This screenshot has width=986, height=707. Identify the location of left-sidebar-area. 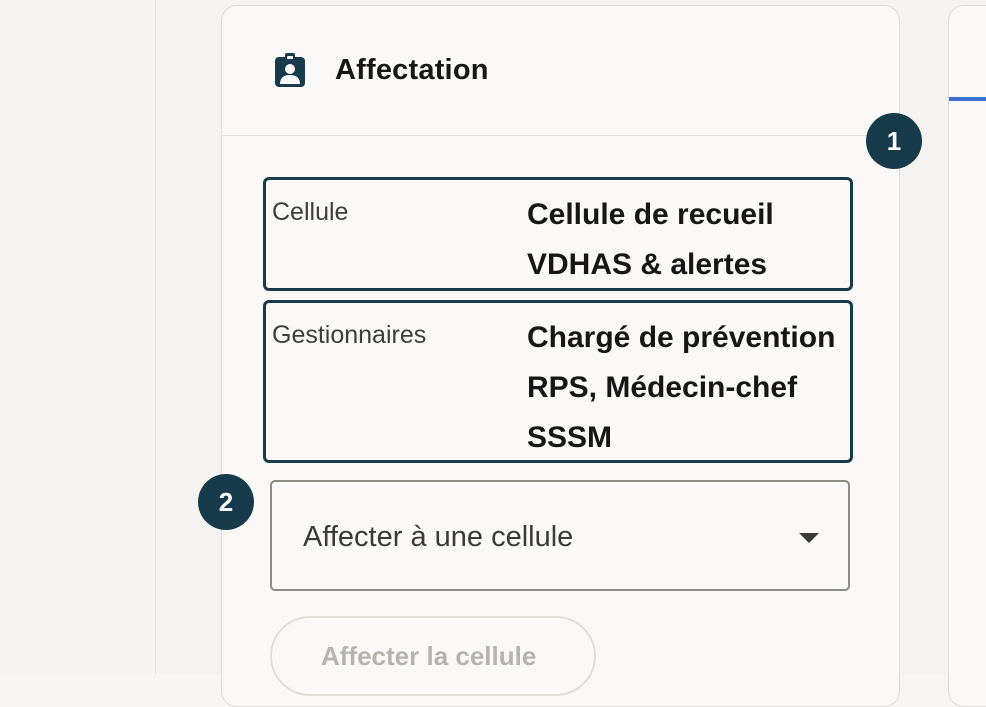
(77, 337).